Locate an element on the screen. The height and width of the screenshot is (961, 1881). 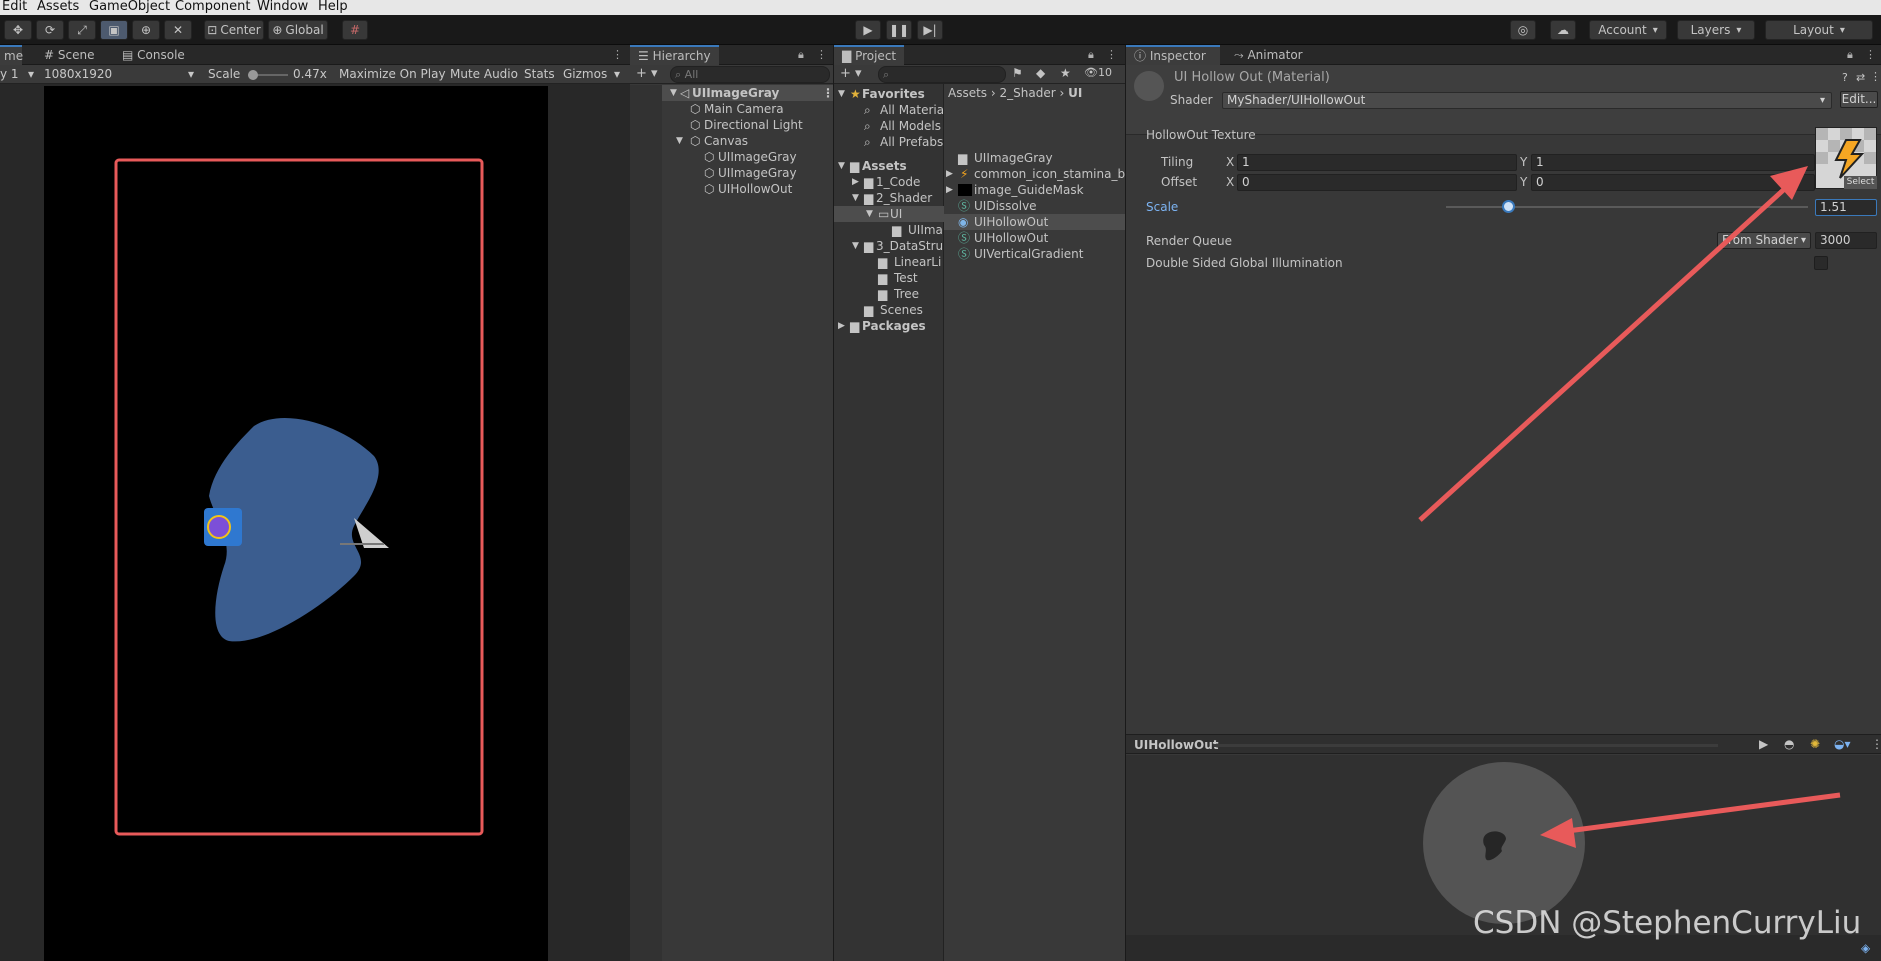
label-icon: ◆ is located at coordinates (1040, 73).